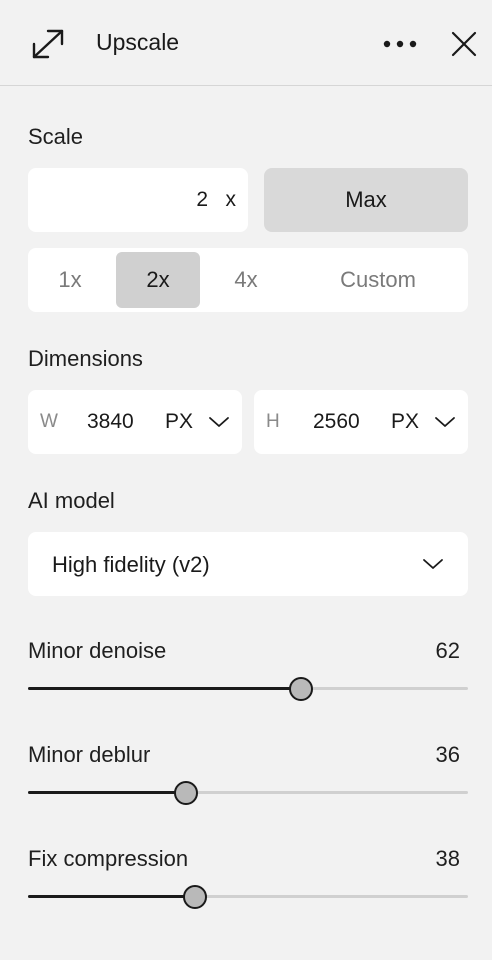  I want to click on slider-label: Minor denoise, so click(97, 650).